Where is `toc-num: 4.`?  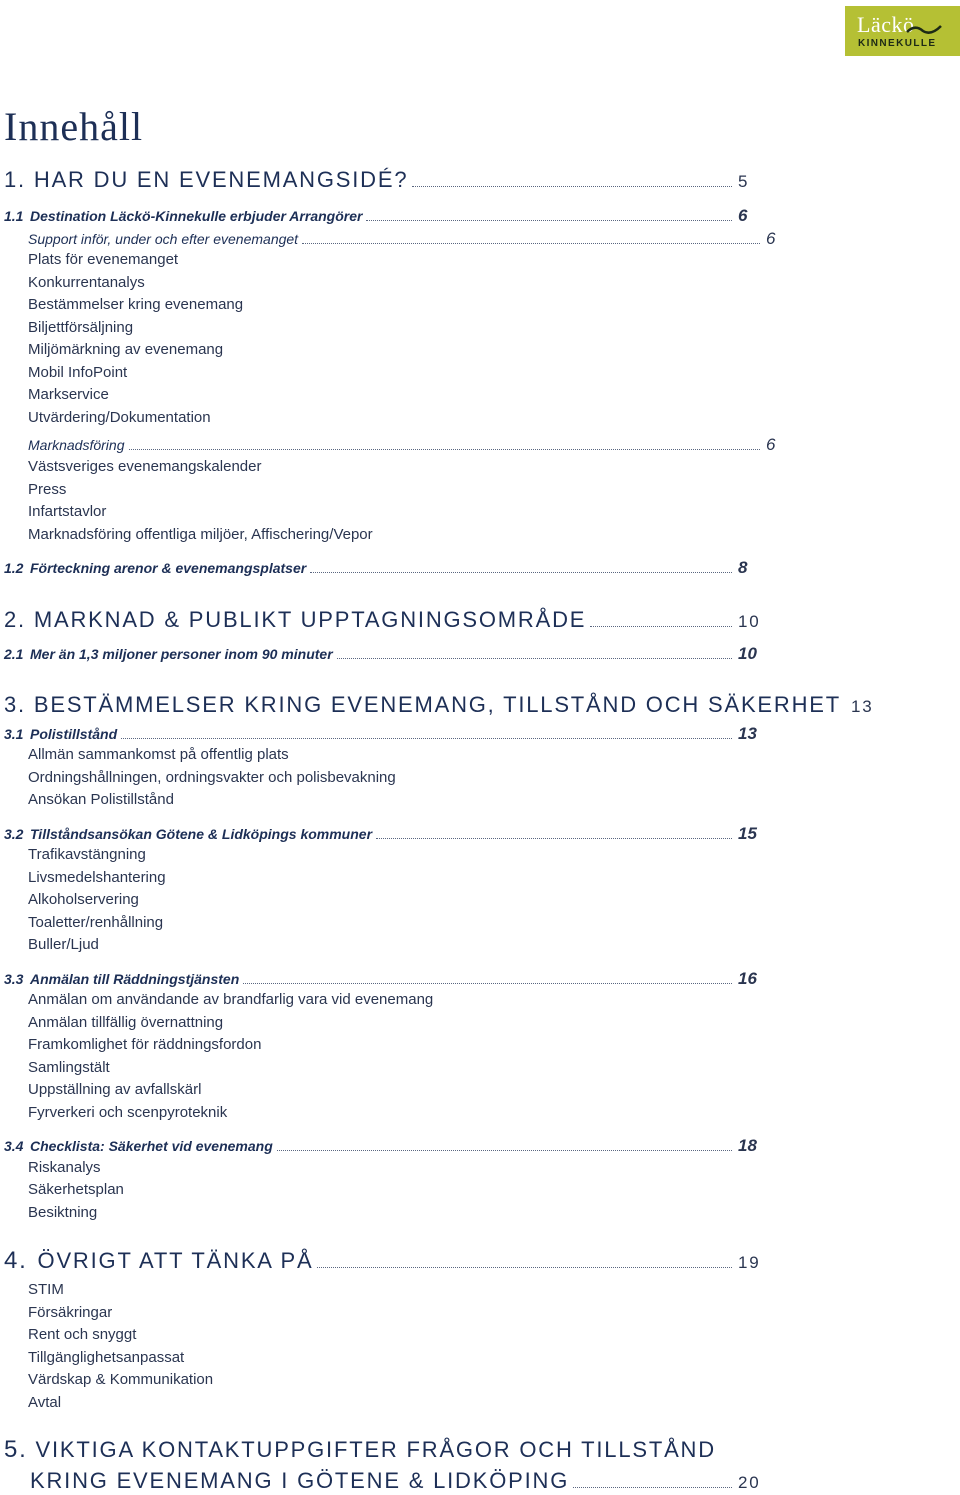 toc-num: 4. is located at coordinates (16, 1260).